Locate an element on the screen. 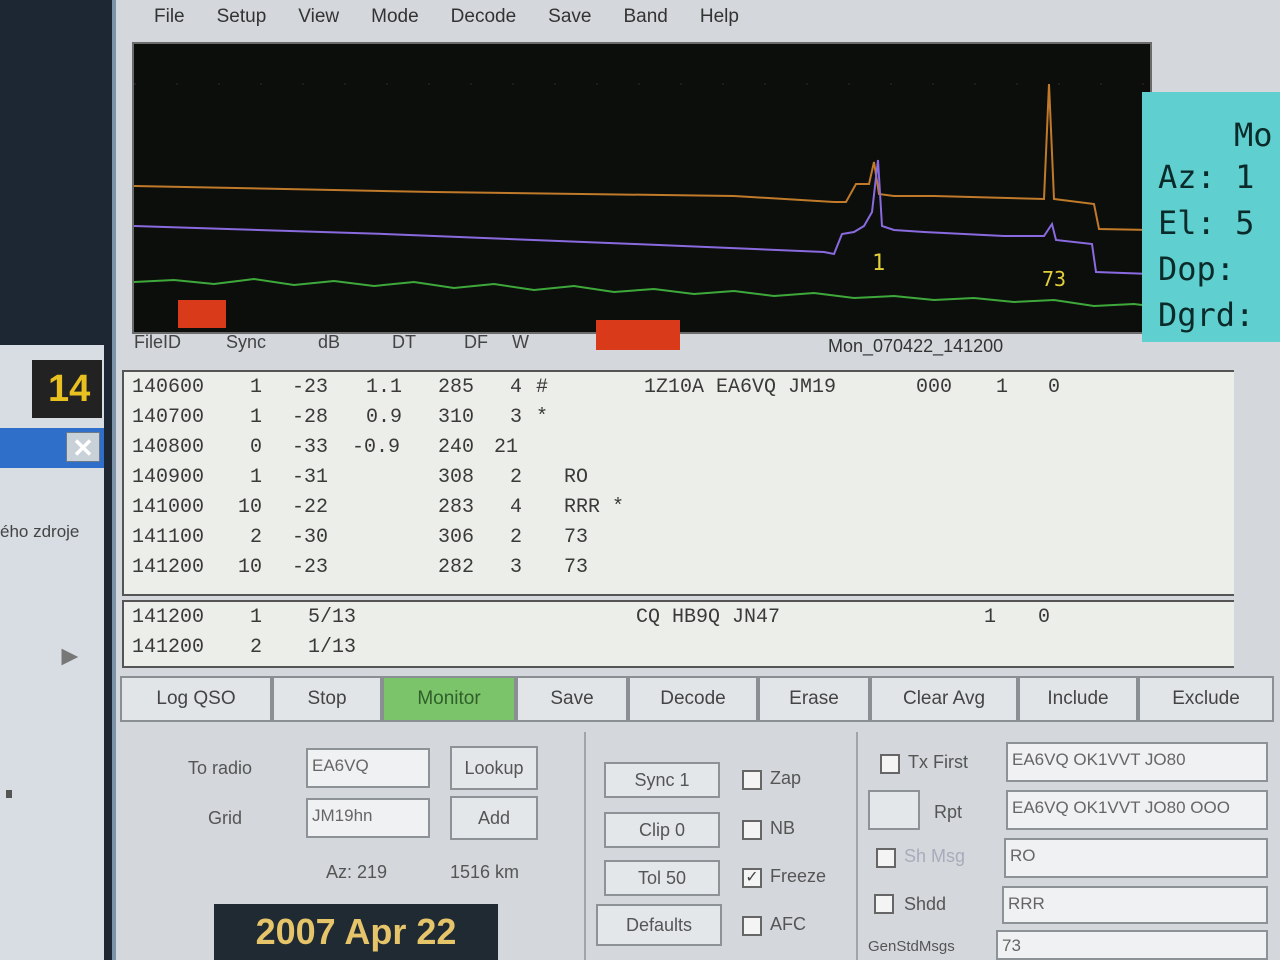 This screenshot has width=1280, height=960. decode-sync: 2 is located at coordinates (256, 537).